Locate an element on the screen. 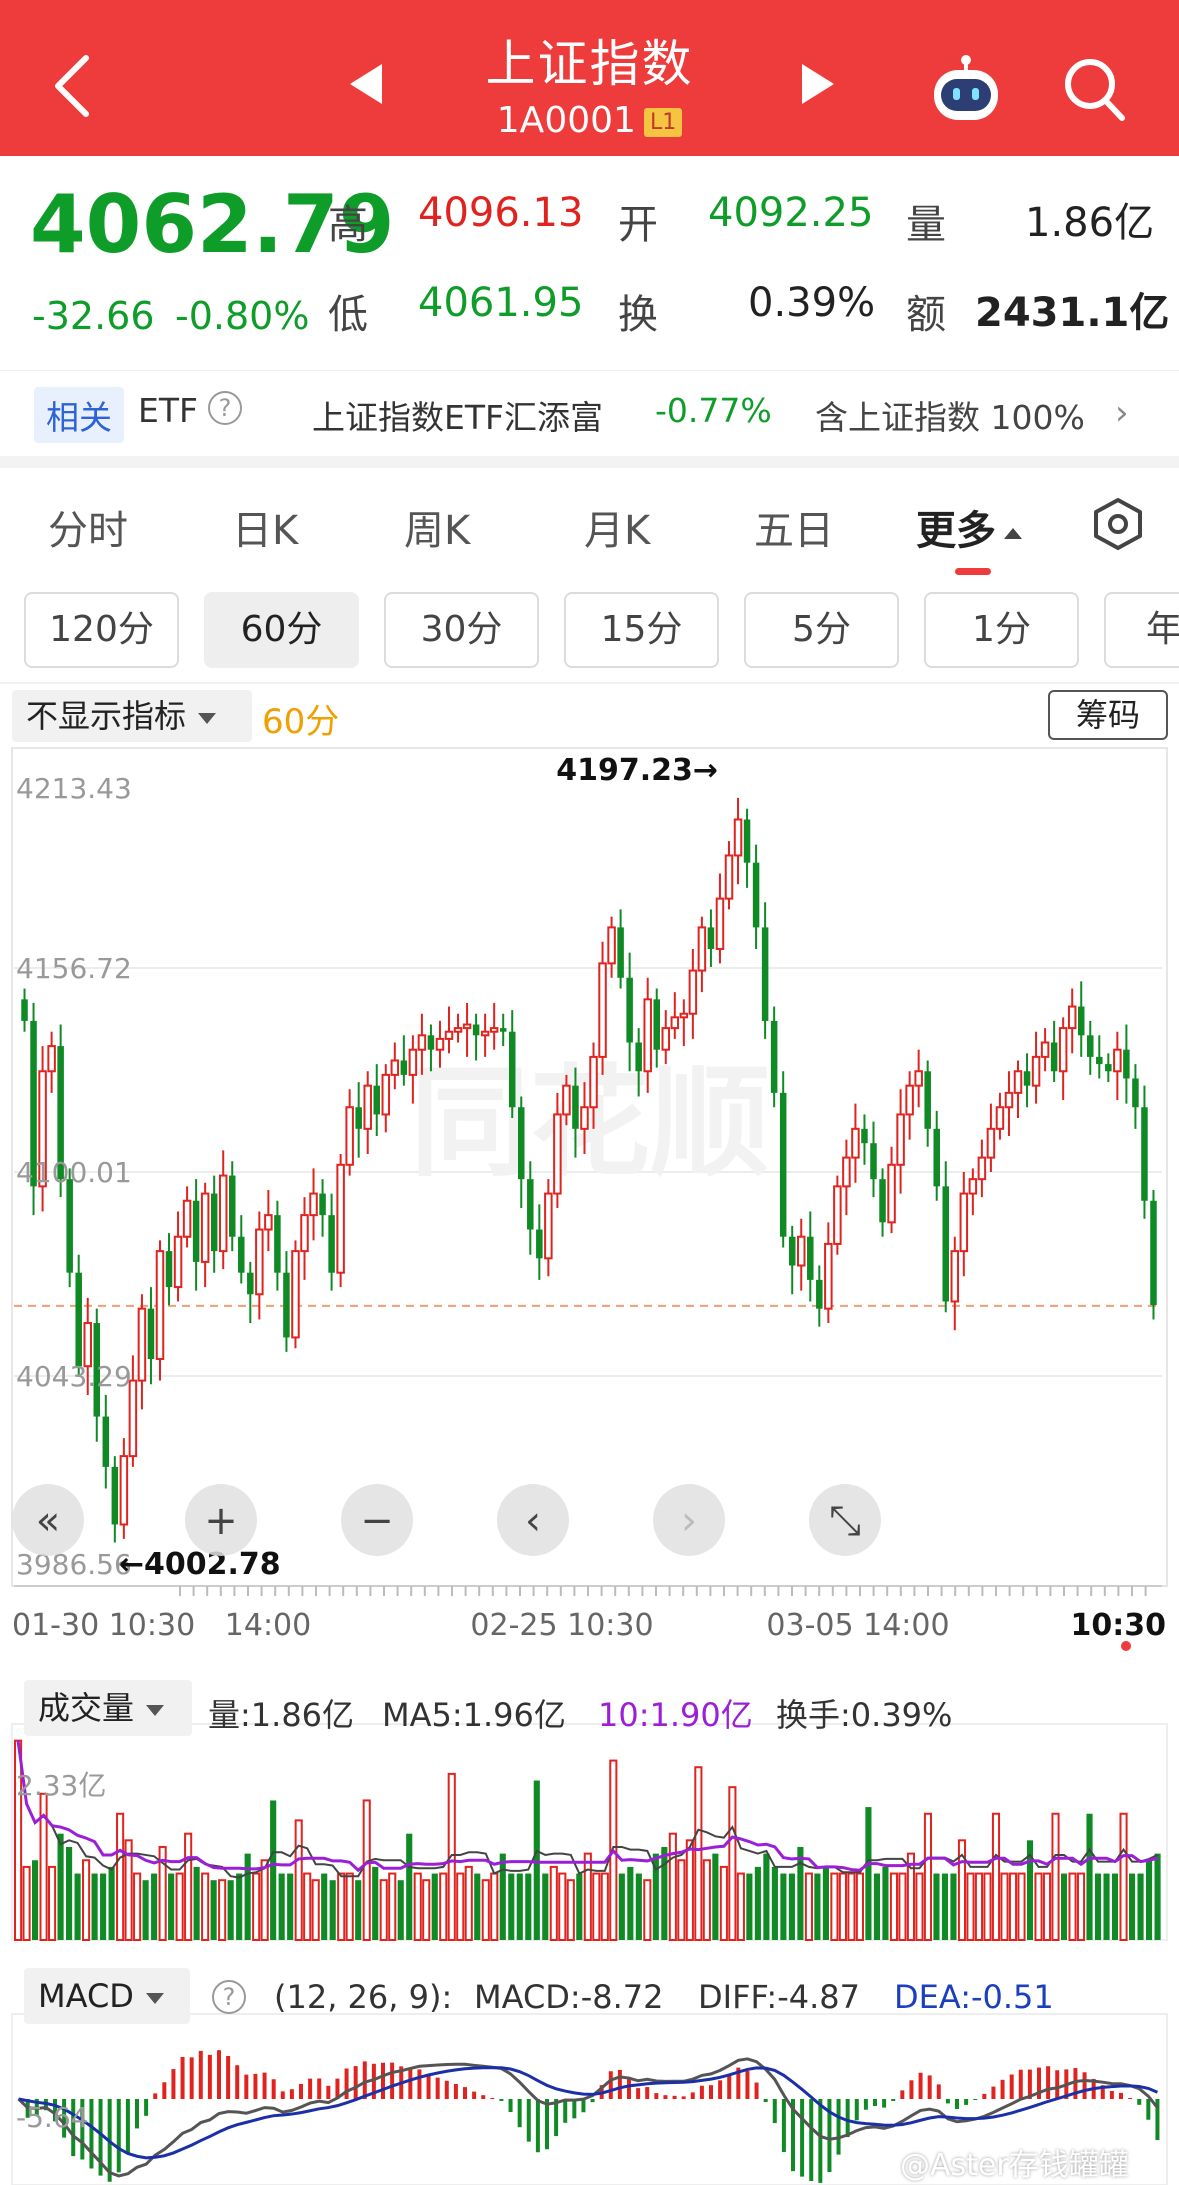 This screenshot has width=1179, height=2185. y-tick-label: 4213.43 is located at coordinates (74, 788).